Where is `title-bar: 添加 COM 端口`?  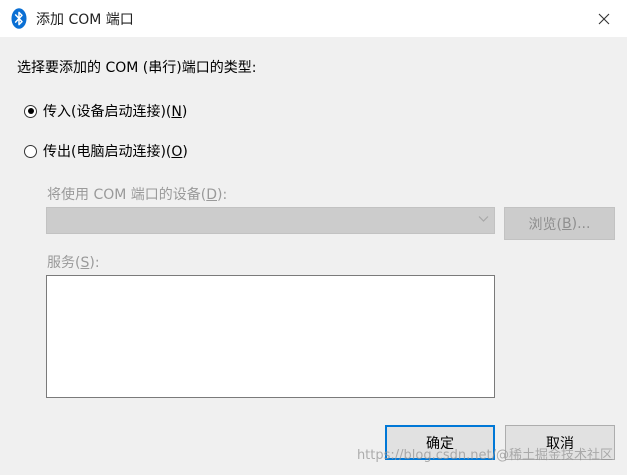 title-bar: 添加 COM 端口 is located at coordinates (313, 18).